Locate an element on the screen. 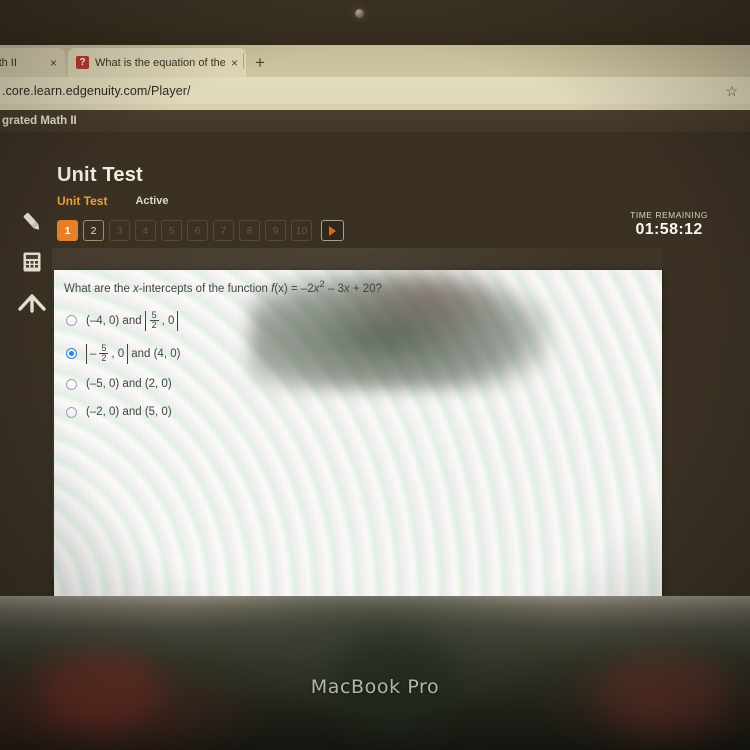  time-remaining: TIME REMAINING 01:58:12 is located at coordinates (669, 224).